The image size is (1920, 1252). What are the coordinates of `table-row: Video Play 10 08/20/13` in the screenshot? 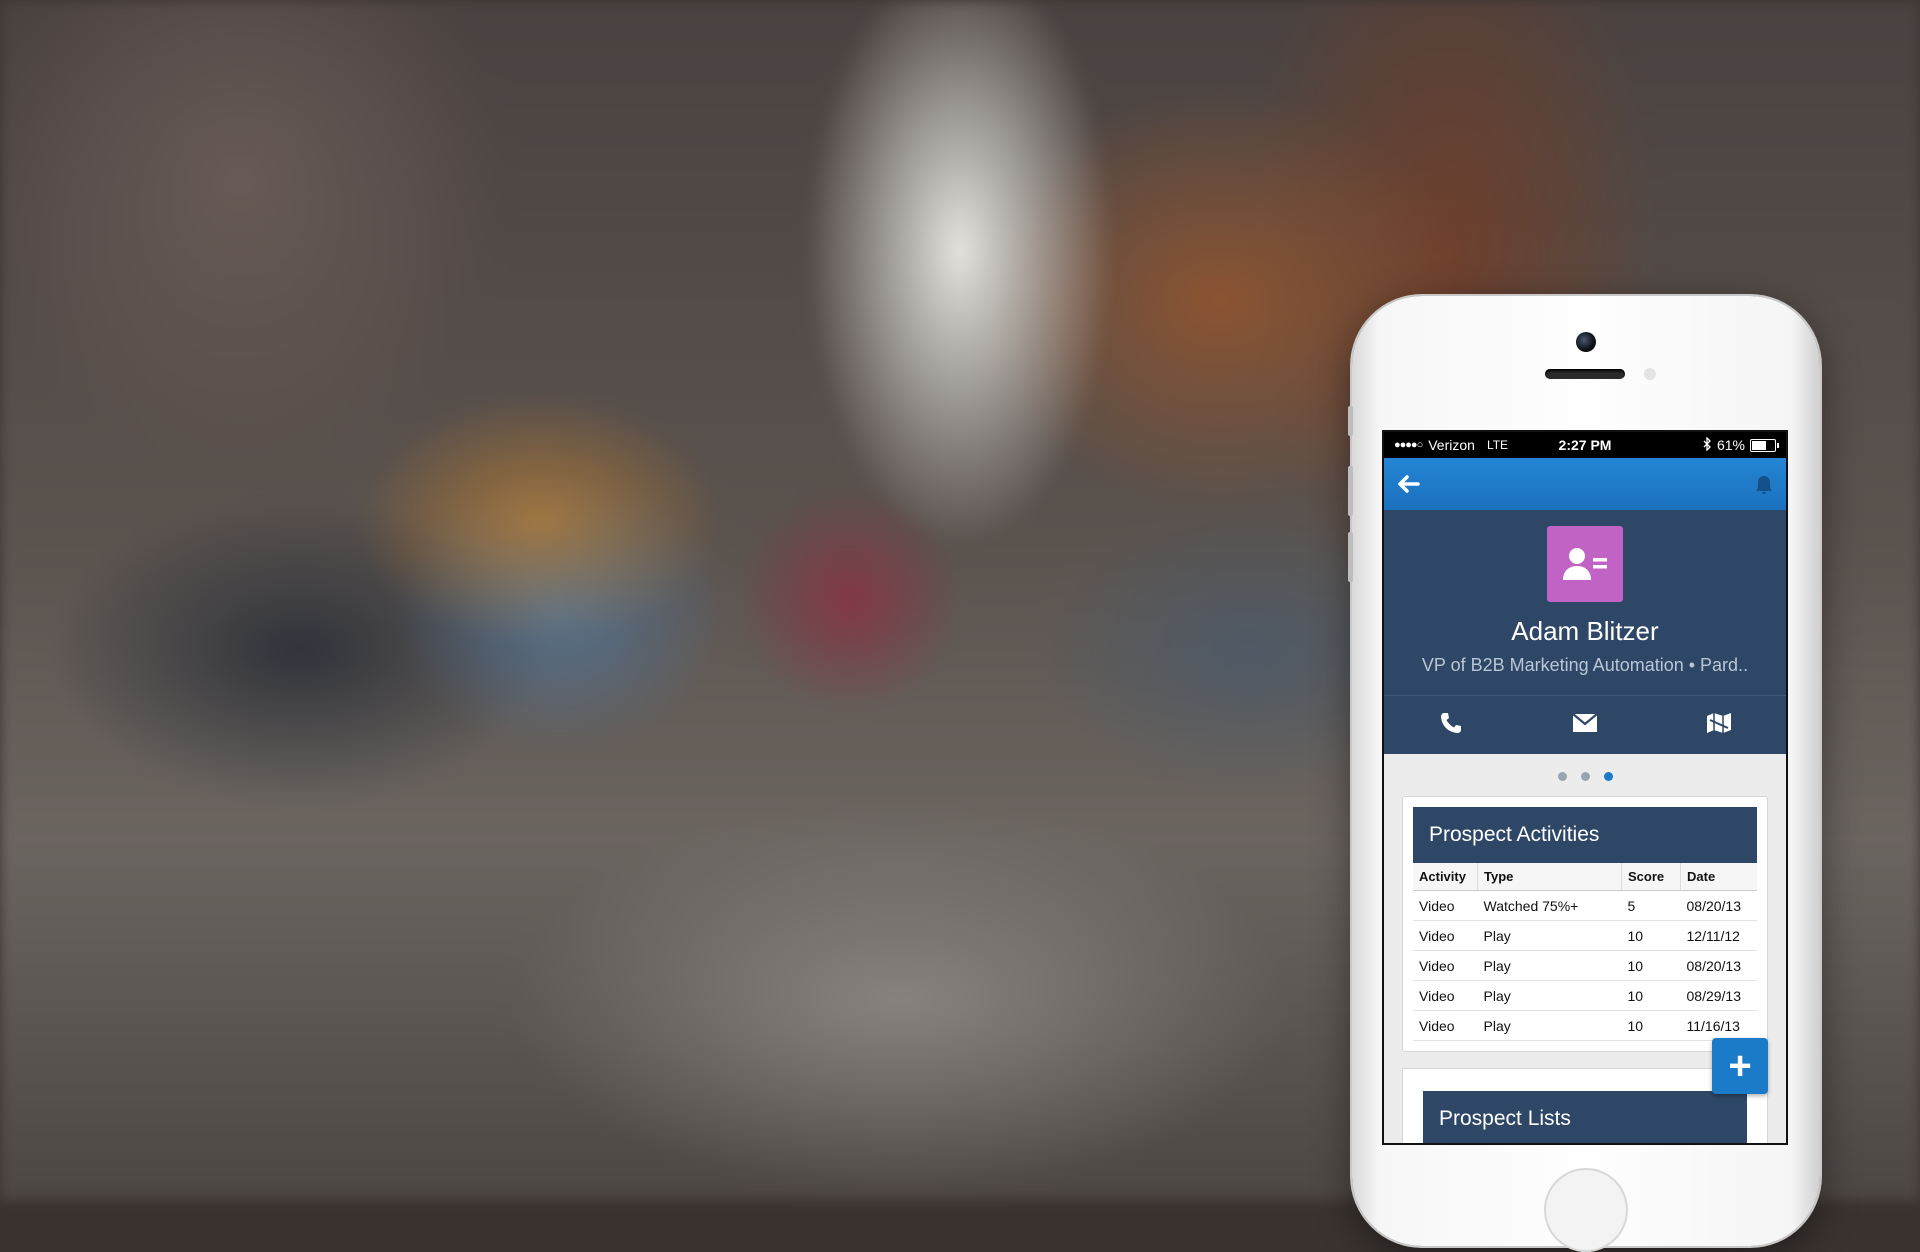 It's located at (1585, 965).